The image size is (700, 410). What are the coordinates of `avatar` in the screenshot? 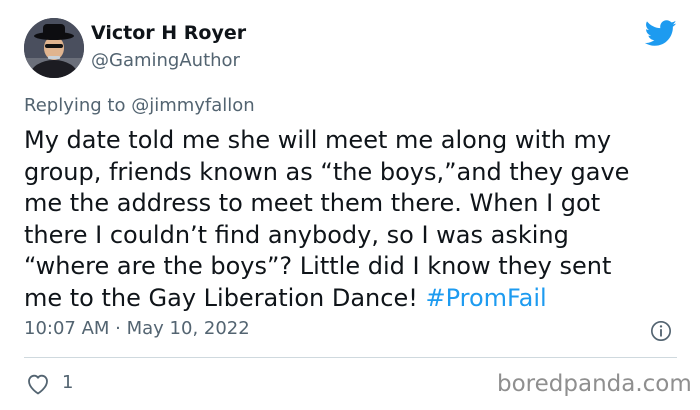 It's located at (54, 48).